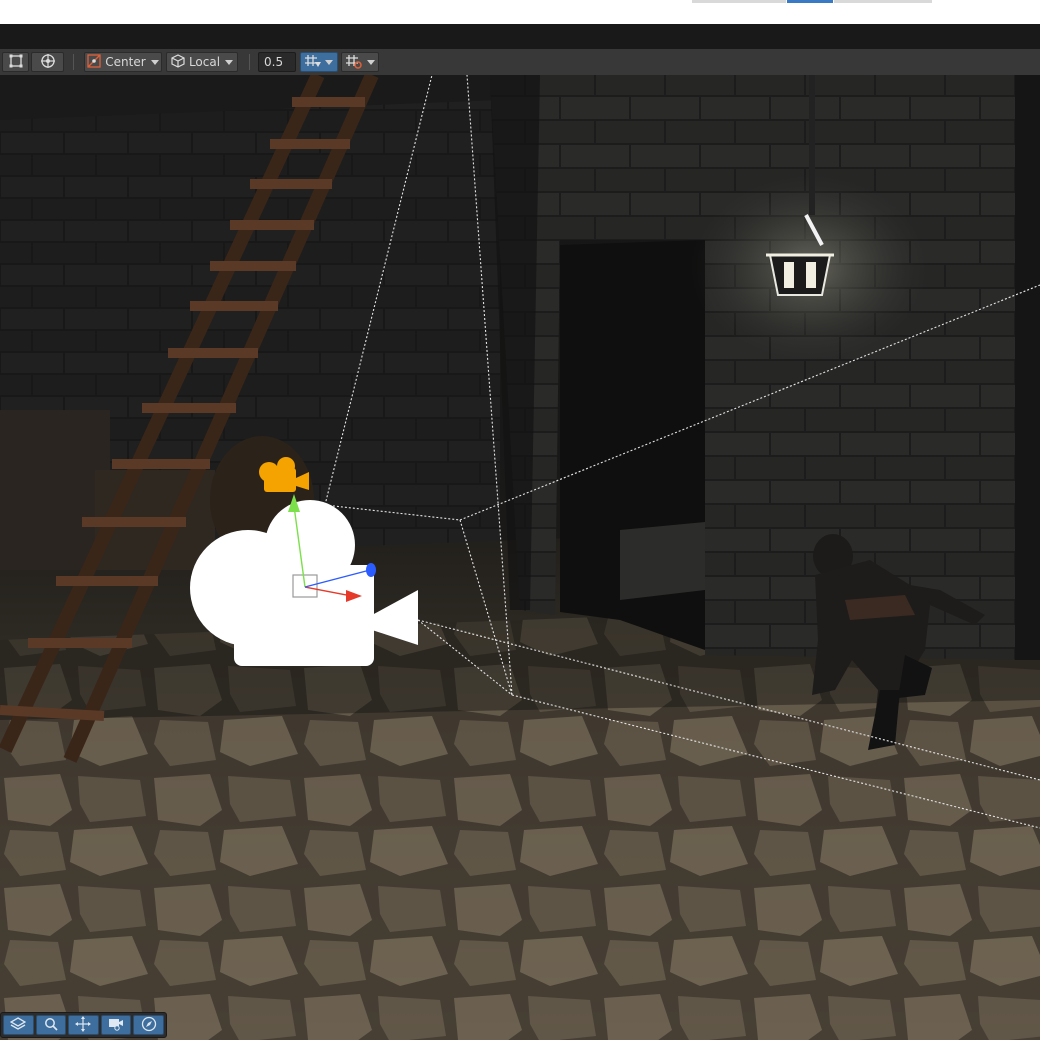 This screenshot has width=1040, height=1040. I want to click on snap-increment-field: 0.5, so click(277, 62).